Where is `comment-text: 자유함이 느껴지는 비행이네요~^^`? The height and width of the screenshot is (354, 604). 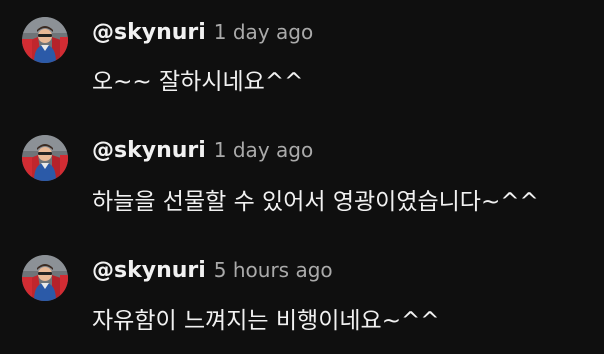
comment-text: 자유함이 느껴지는 비행이네요~^^ is located at coordinates (266, 321).